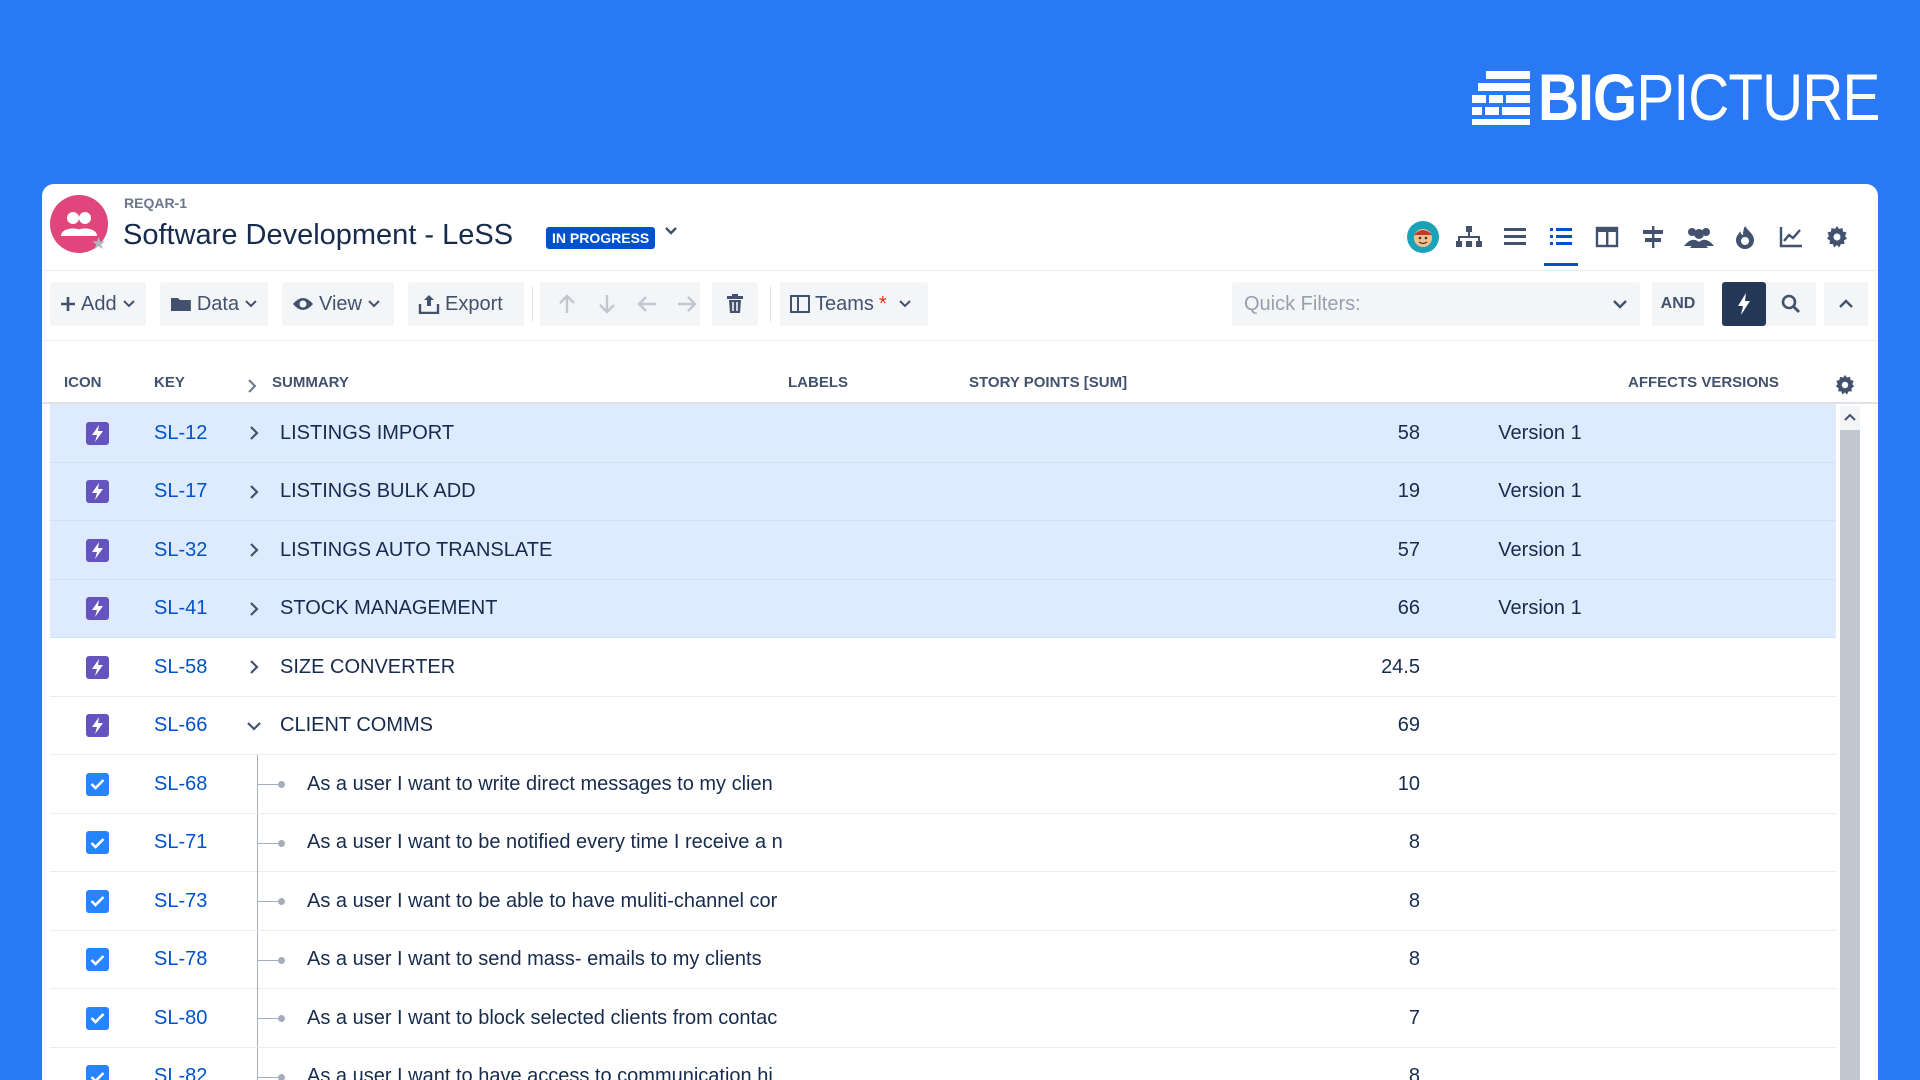  I want to click on table-row: SL-66 CLIENT COMMS 69, so click(943, 726).